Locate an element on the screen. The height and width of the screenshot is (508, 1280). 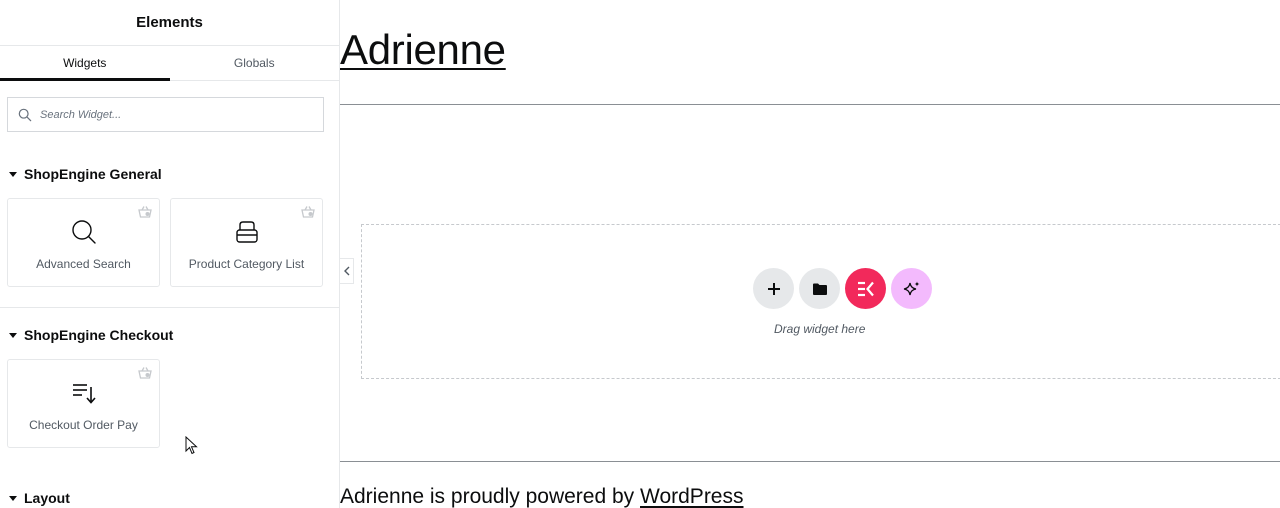
divider is located at coordinates (169, 307).